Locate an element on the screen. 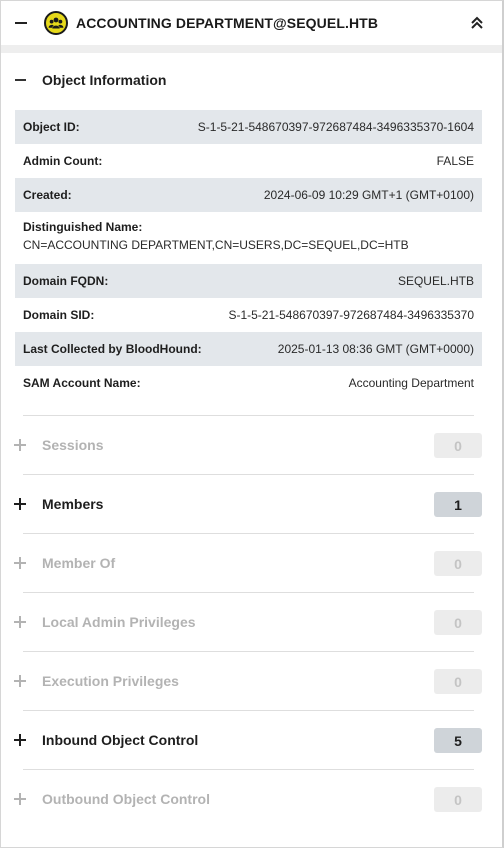 Image resolution: width=504 pixels, height=848 pixels. section-label: Inbound Object Control is located at coordinates (120, 740).